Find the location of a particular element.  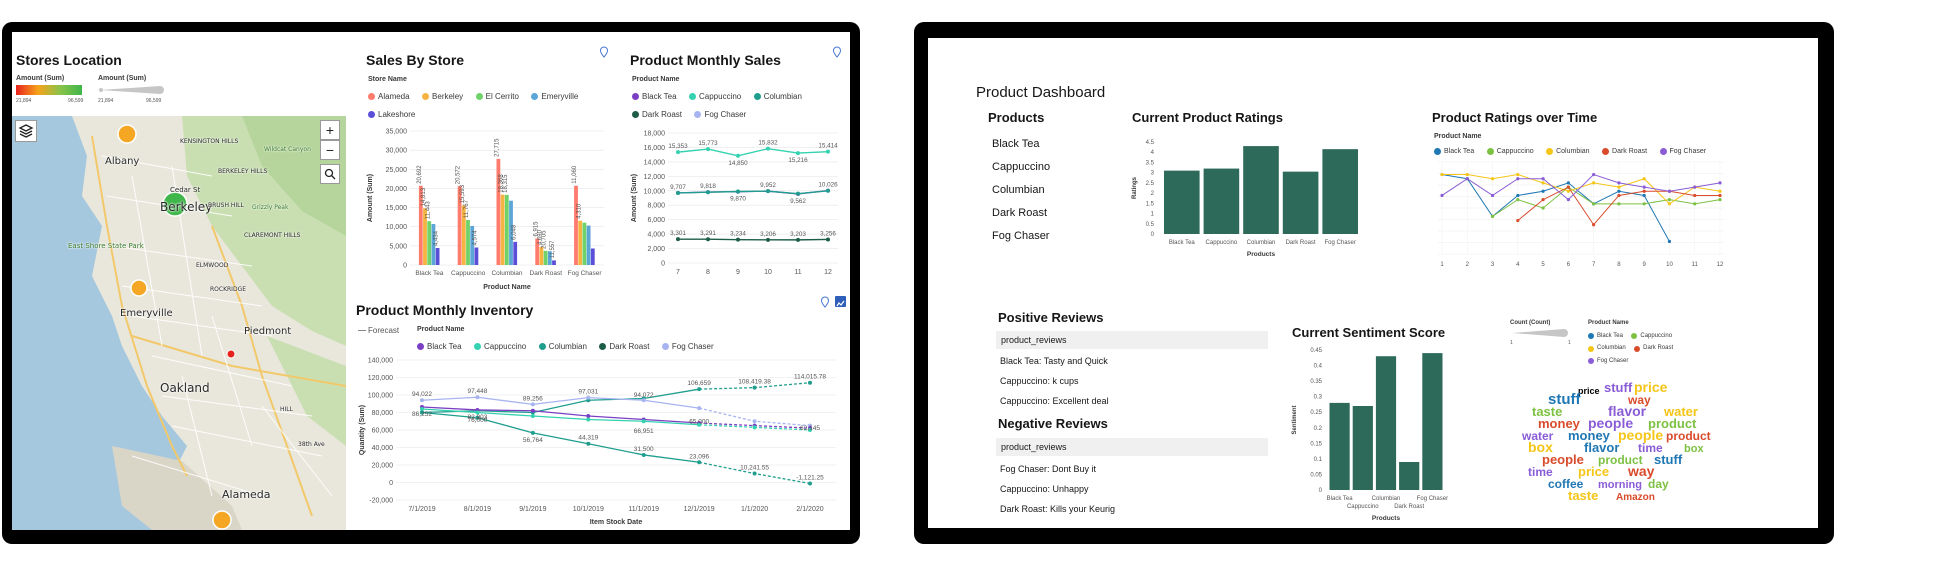

series-line is located at coordinates (560, 415).